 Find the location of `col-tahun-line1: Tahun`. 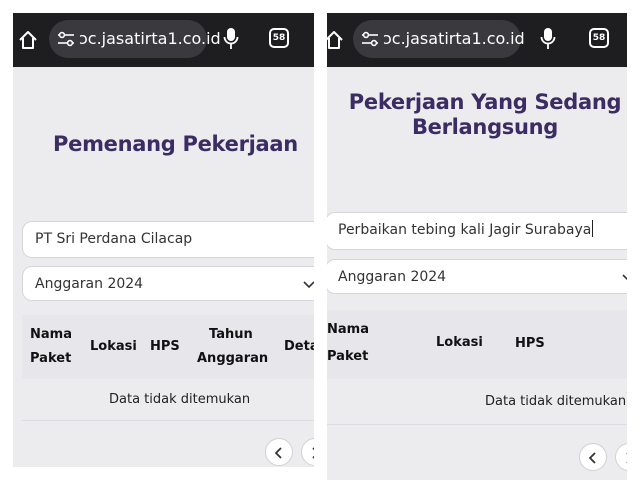

col-tahun-line1: Tahun is located at coordinates (231, 334).